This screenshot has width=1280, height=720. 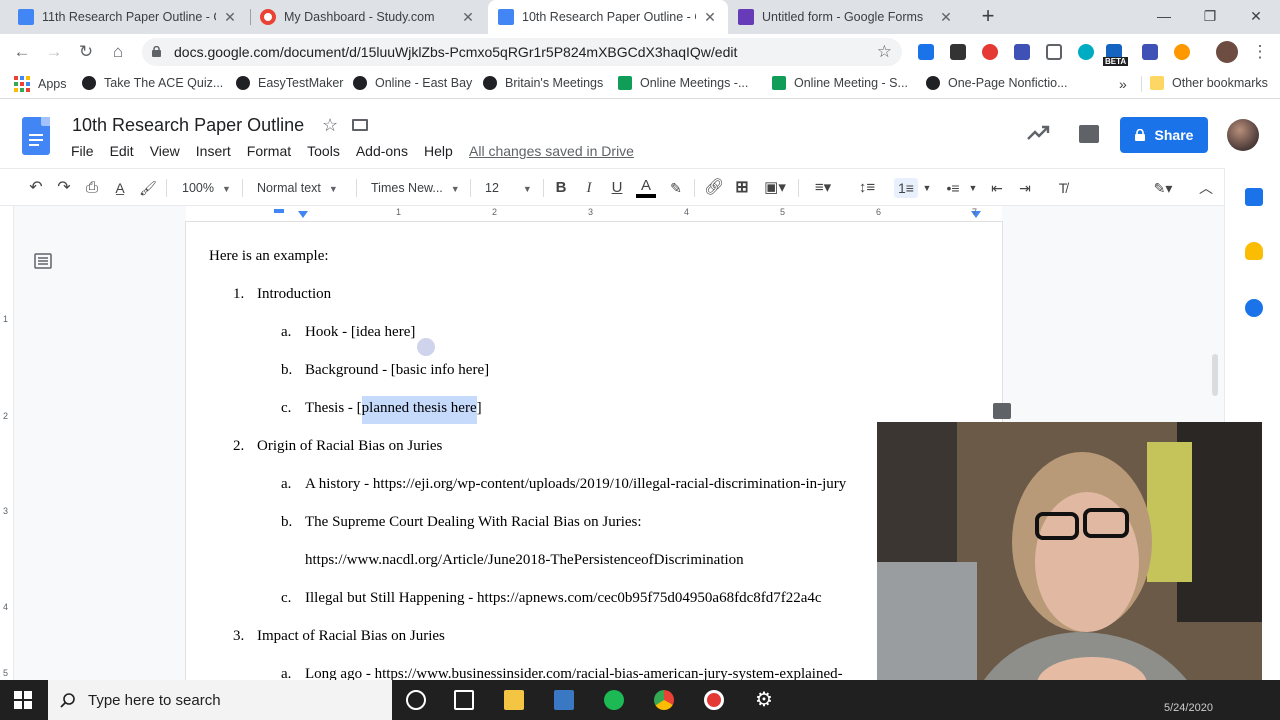 What do you see at coordinates (40, 84) in the screenshot?
I see `bookmark-apps: Apps` at bounding box center [40, 84].